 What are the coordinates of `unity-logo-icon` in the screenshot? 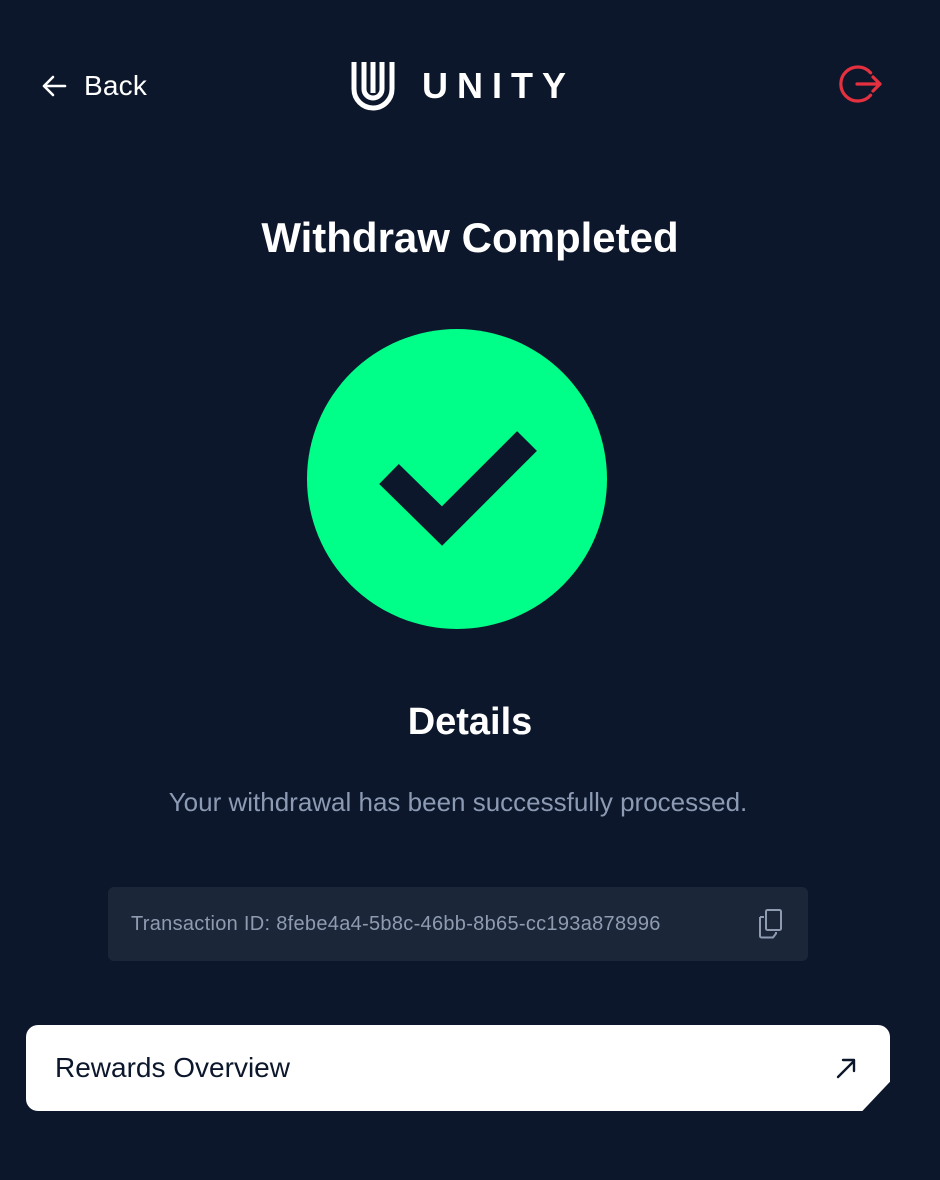 It's located at (373, 86).